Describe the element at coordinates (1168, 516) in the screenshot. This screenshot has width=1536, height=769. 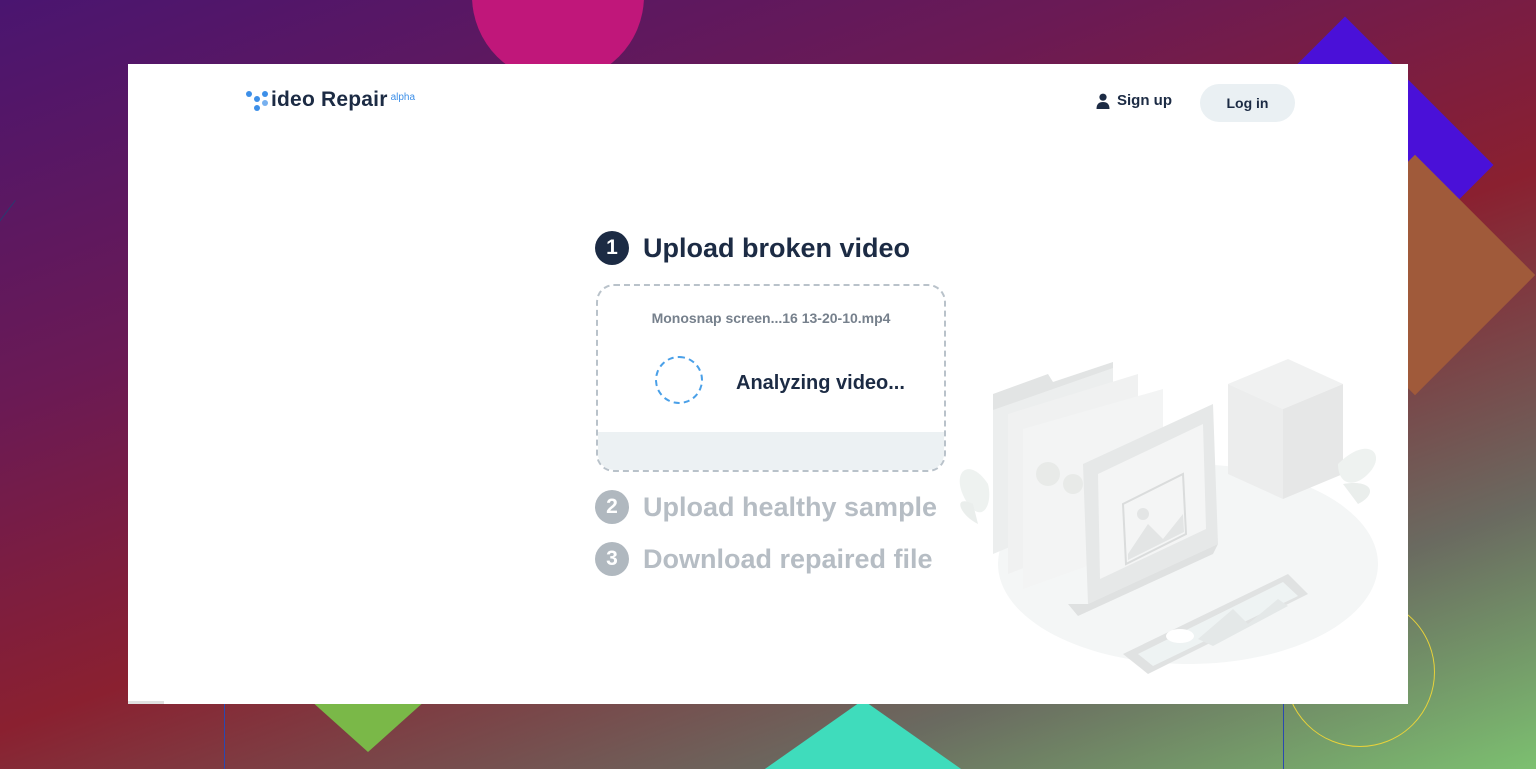
I see `files-laptop-illustration` at that location.